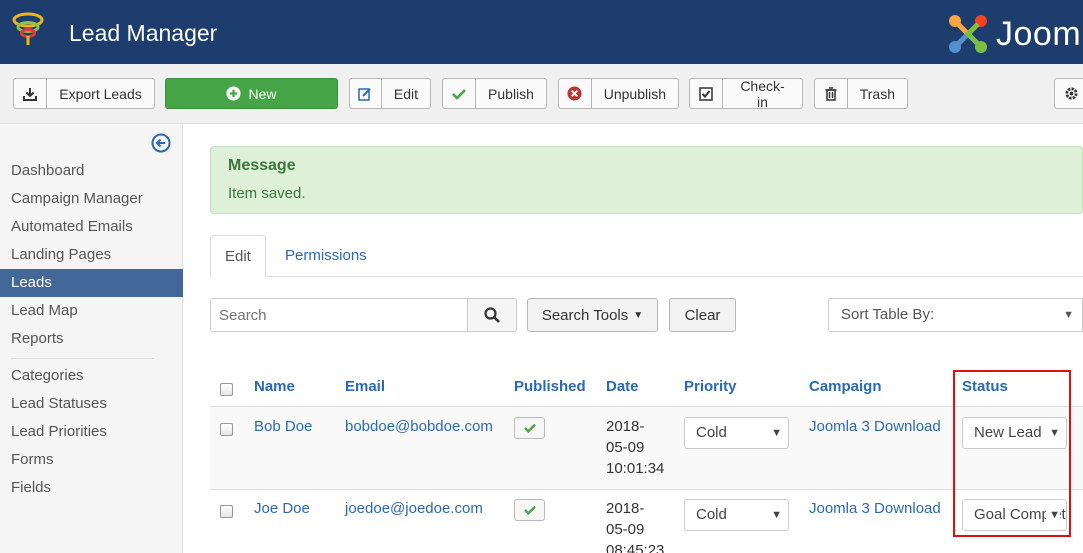 Image resolution: width=1083 pixels, height=553 pixels. Describe the element at coordinates (91, 311) in the screenshot. I see `sidebar-item-lead-map: Lead Map` at that location.